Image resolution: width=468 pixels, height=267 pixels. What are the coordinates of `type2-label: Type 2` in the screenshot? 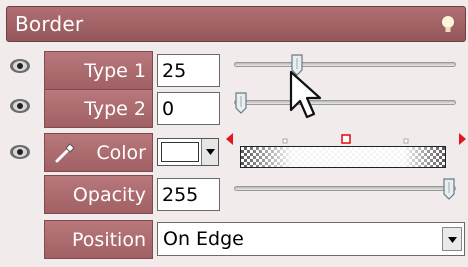 It's located at (98, 108).